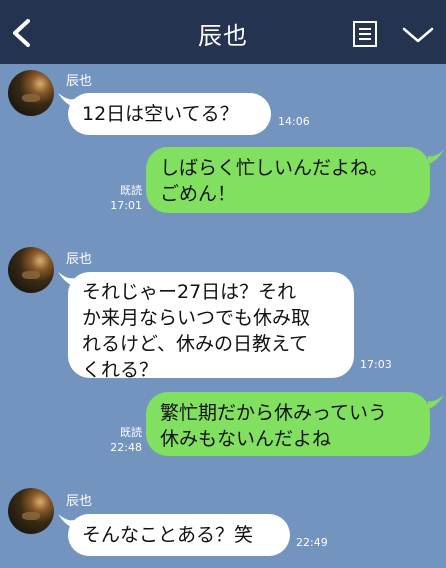 This screenshot has height=568, width=446. What do you see at coordinates (312, 542) in the screenshot?
I see `message-time: 22:49` at bounding box center [312, 542].